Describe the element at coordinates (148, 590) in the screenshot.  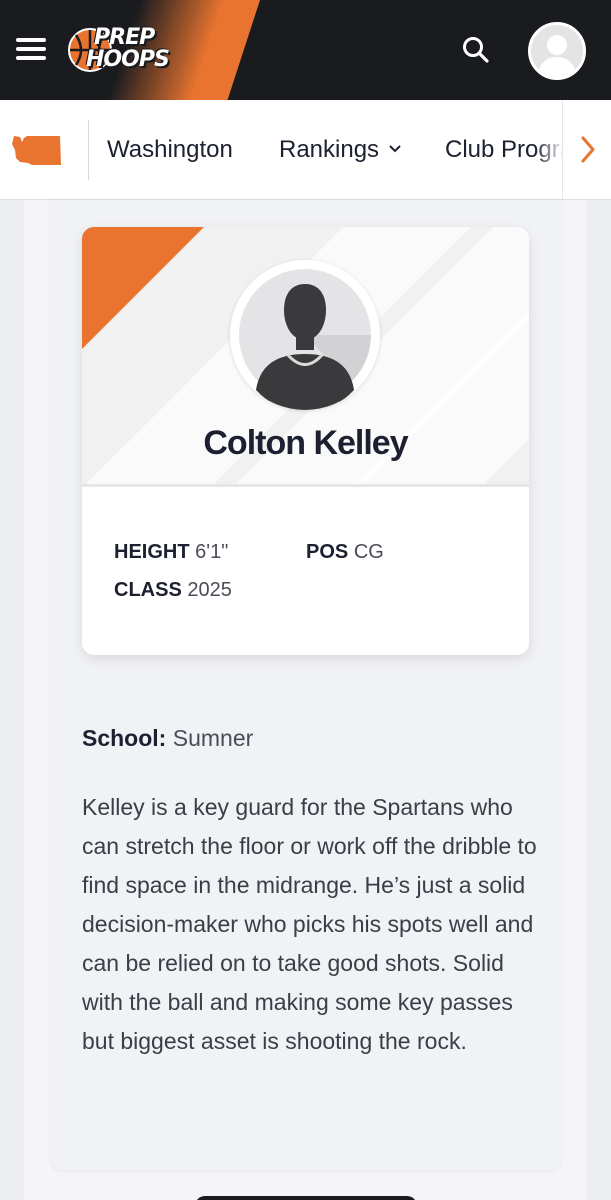
I see `stat-label: CLASS` at that location.